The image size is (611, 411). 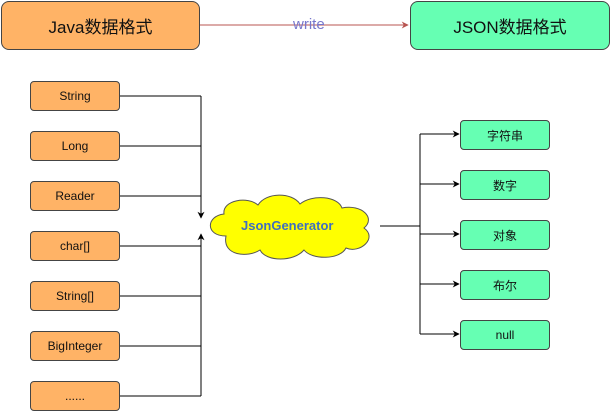 I want to click on json-type-null: null, so click(x=505, y=335).